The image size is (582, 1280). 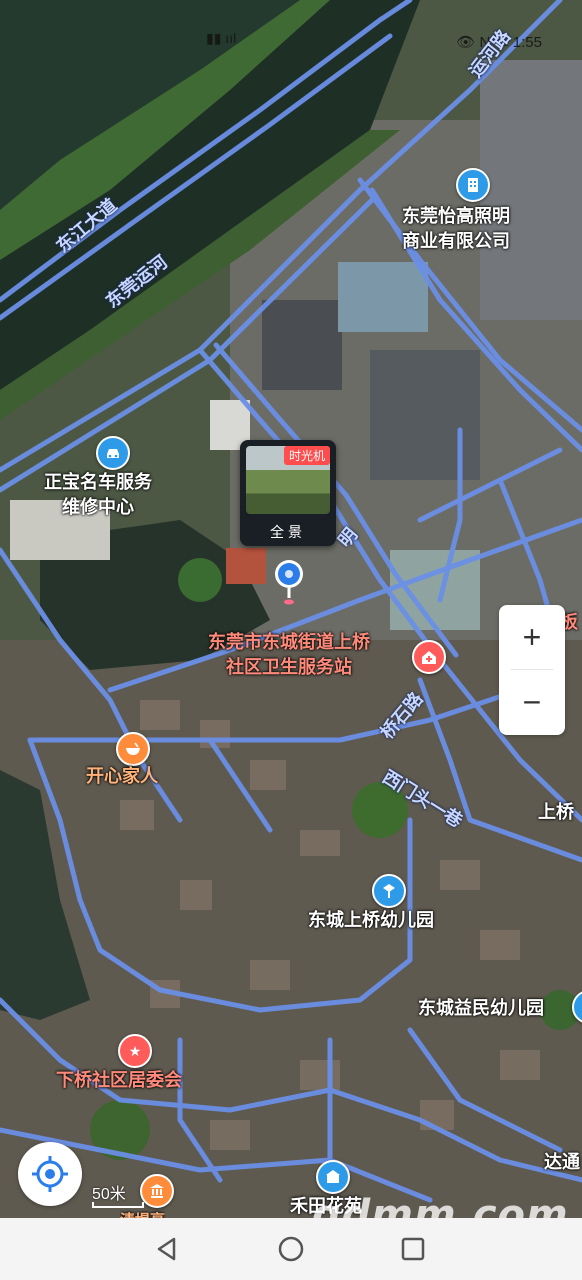 I want to click on zoom-control: + −, so click(x=532, y=670).